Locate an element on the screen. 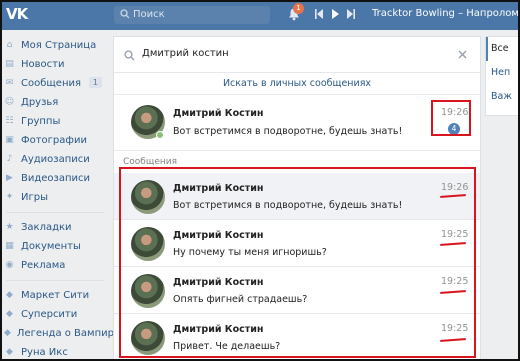 Image resolution: width=520 pixels, height=361 pixels. sidebar-item: ☺ Друзья is located at coordinates (55, 102).